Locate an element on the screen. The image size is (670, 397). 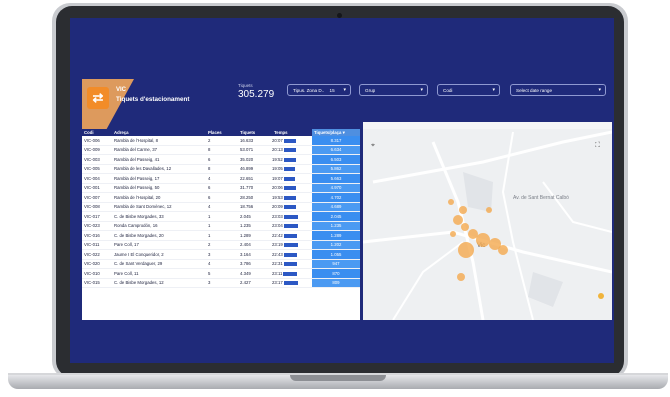
map-locate-icon: ⌖ is located at coordinates (373, 145).